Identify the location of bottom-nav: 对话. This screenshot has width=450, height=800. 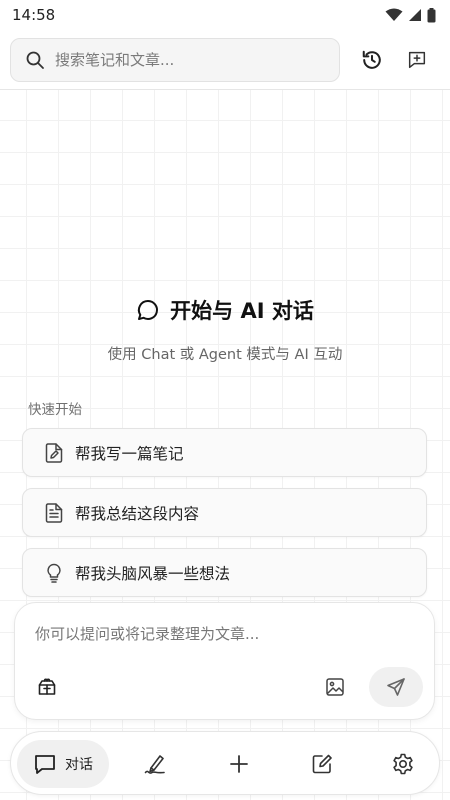
(225, 763).